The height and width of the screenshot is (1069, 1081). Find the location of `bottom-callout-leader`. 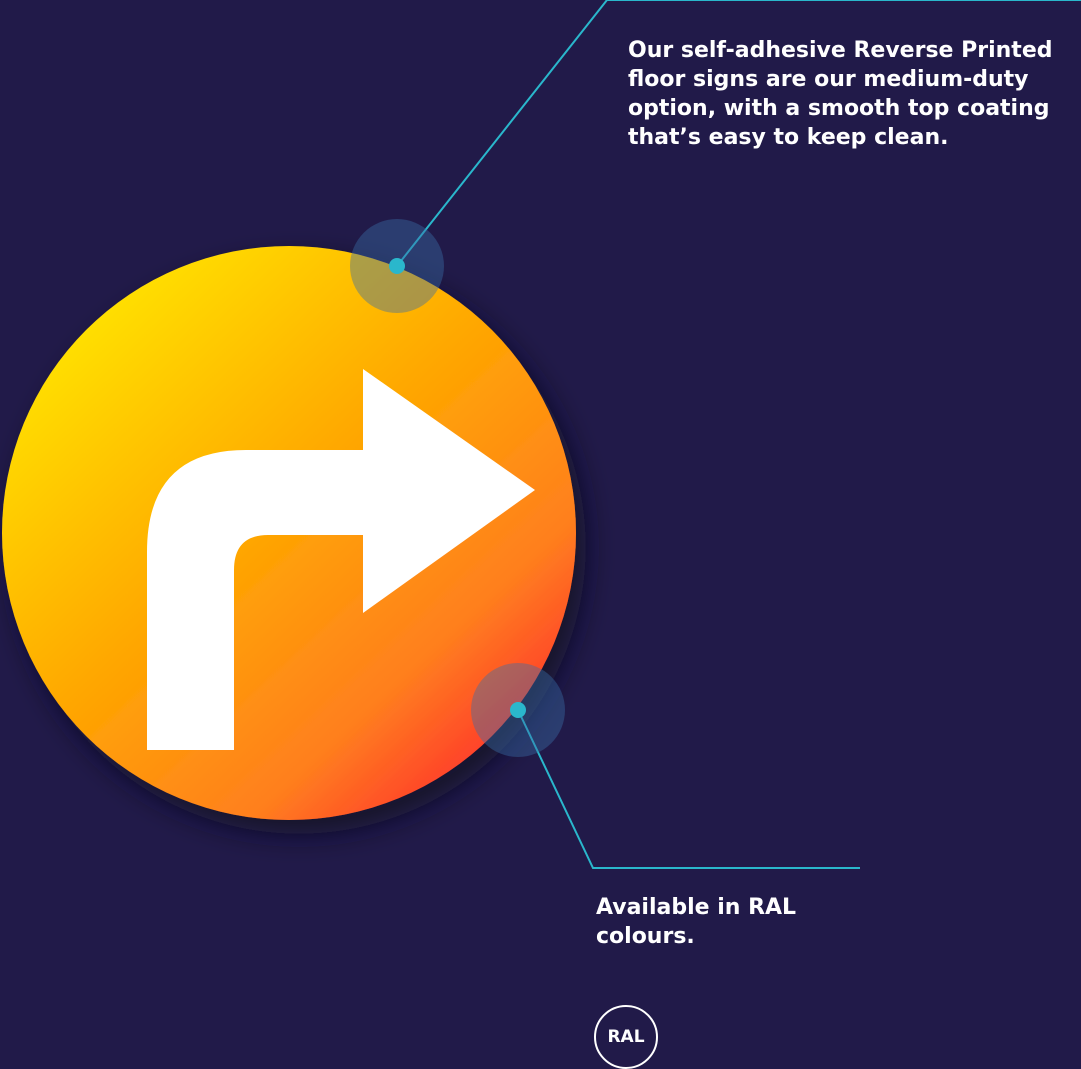

bottom-callout-leader is located at coordinates (665, 766).